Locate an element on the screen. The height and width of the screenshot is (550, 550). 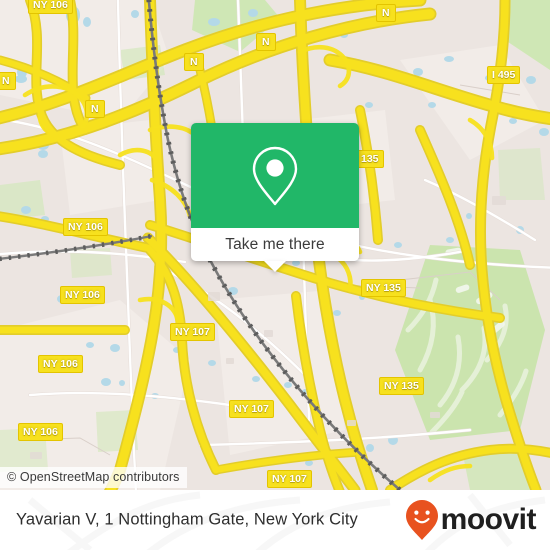
map-pin-icon is located at coordinates (275, 175).